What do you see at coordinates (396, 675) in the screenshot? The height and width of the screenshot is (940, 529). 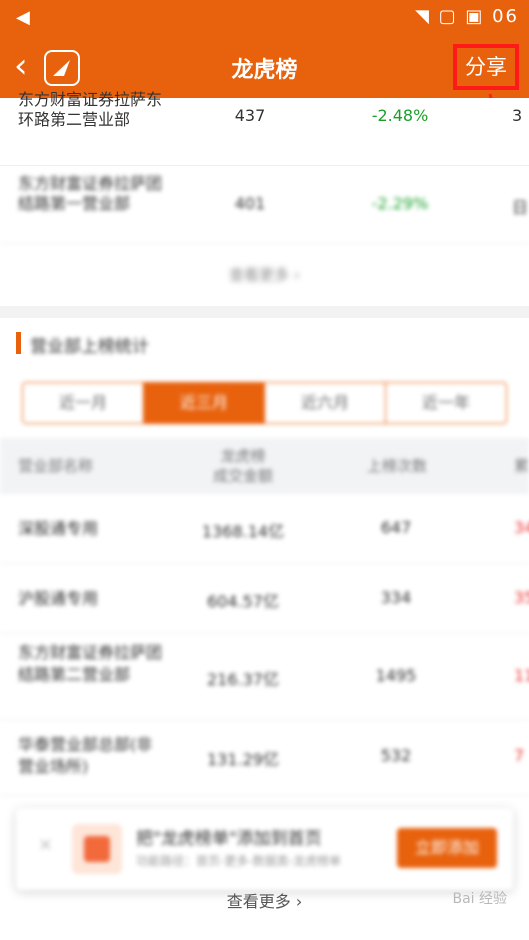 I see `branch-count: 1495` at bounding box center [396, 675].